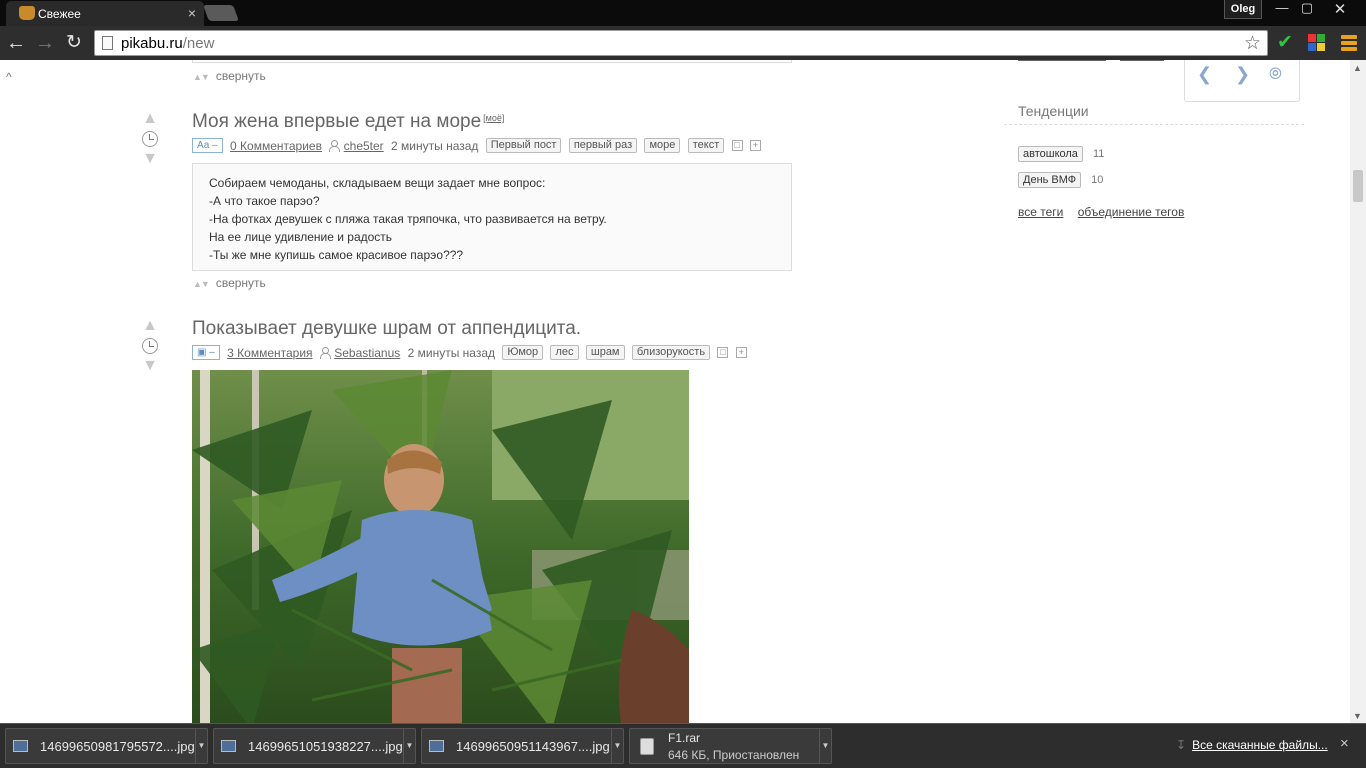  Describe the element at coordinates (1131, 212) in the screenshot. I see `merge-tags-link: объединение тегов` at that location.